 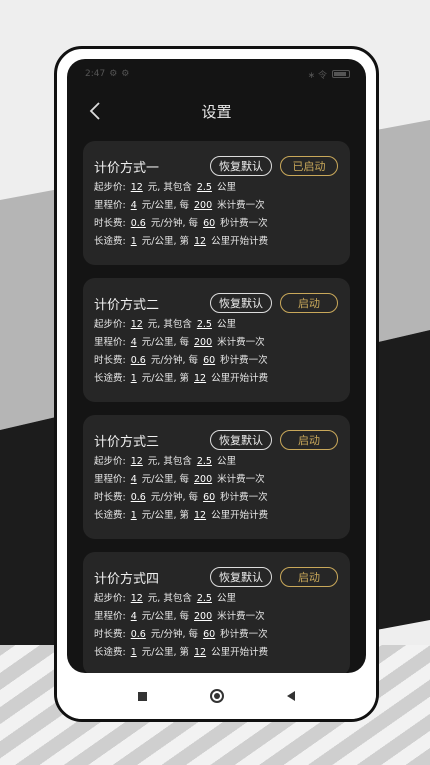 What do you see at coordinates (127, 305) in the screenshot?
I see `plan-title: 计价方式二` at bounding box center [127, 305].